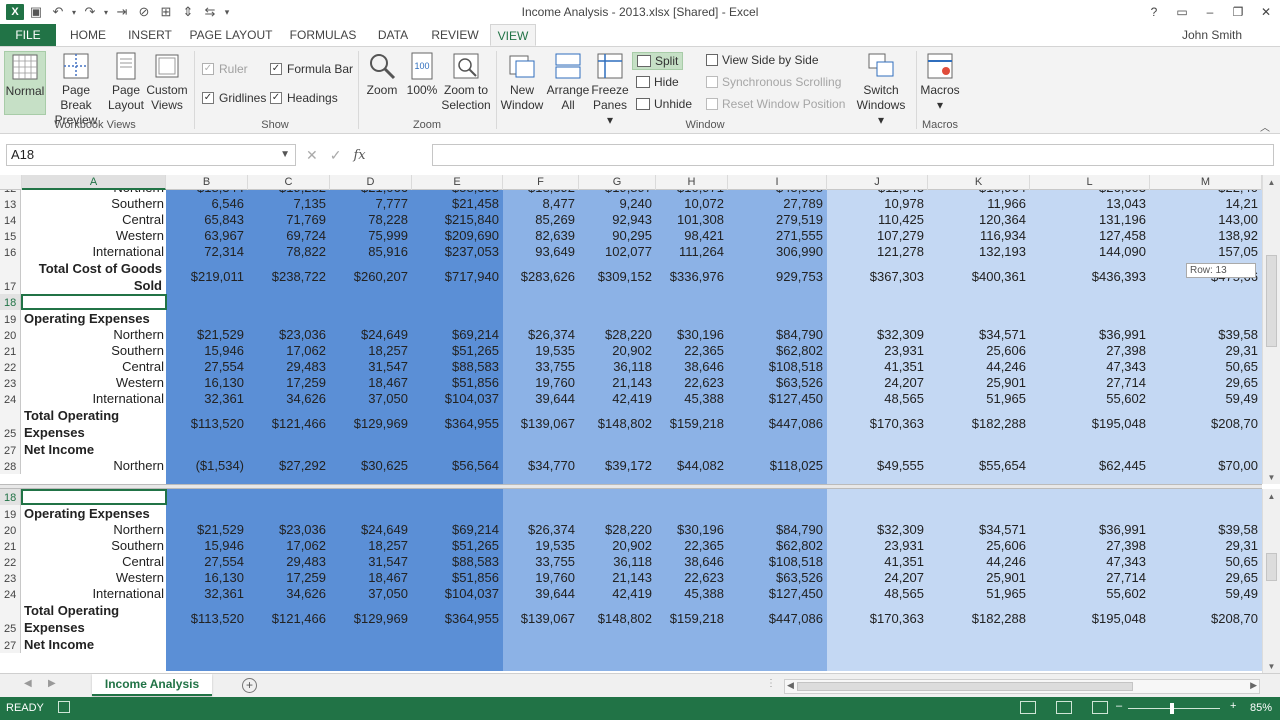  What do you see at coordinates (457, 619) in the screenshot?
I see `value-cell: $364,955` at bounding box center [457, 619].